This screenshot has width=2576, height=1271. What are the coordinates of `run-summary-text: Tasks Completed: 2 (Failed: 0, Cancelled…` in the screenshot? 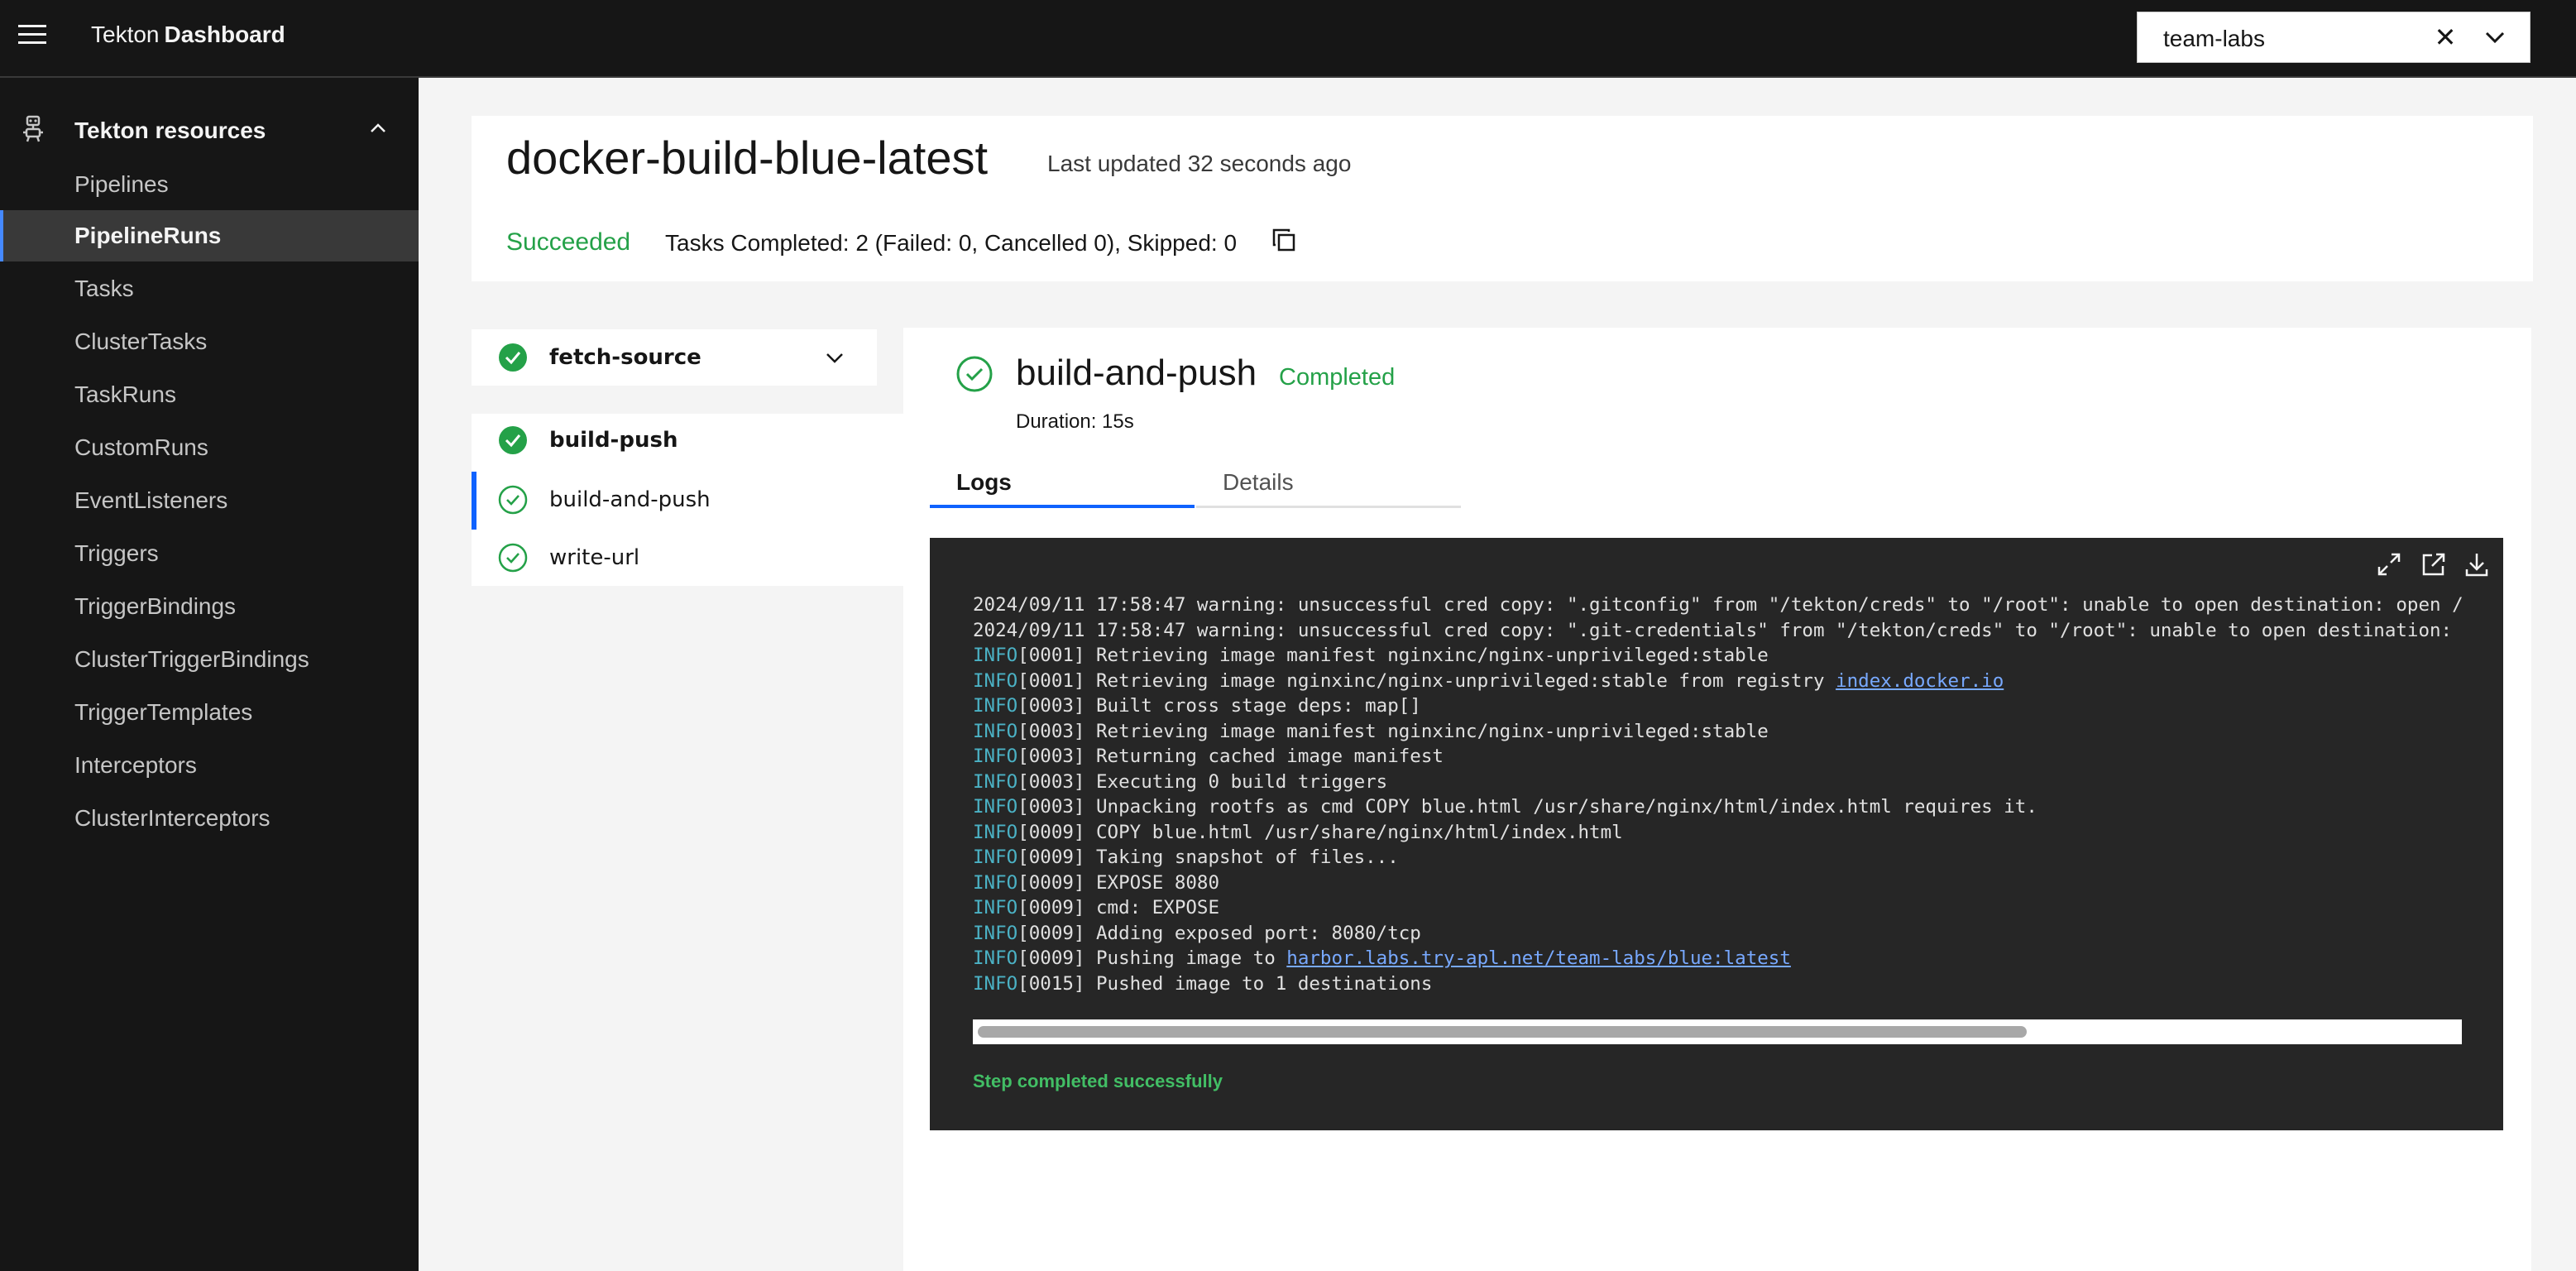 It's located at (951, 243).